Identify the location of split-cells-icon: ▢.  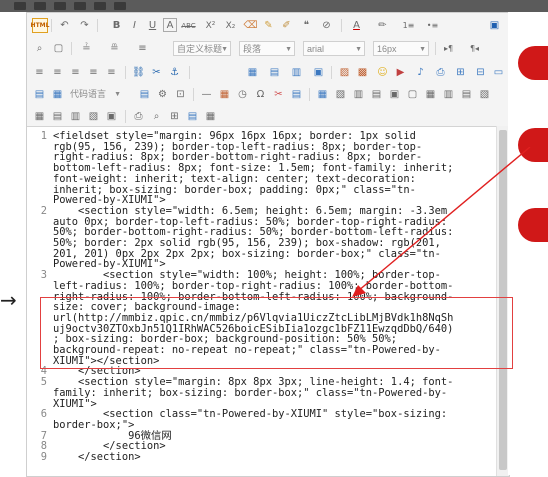
(412, 94).